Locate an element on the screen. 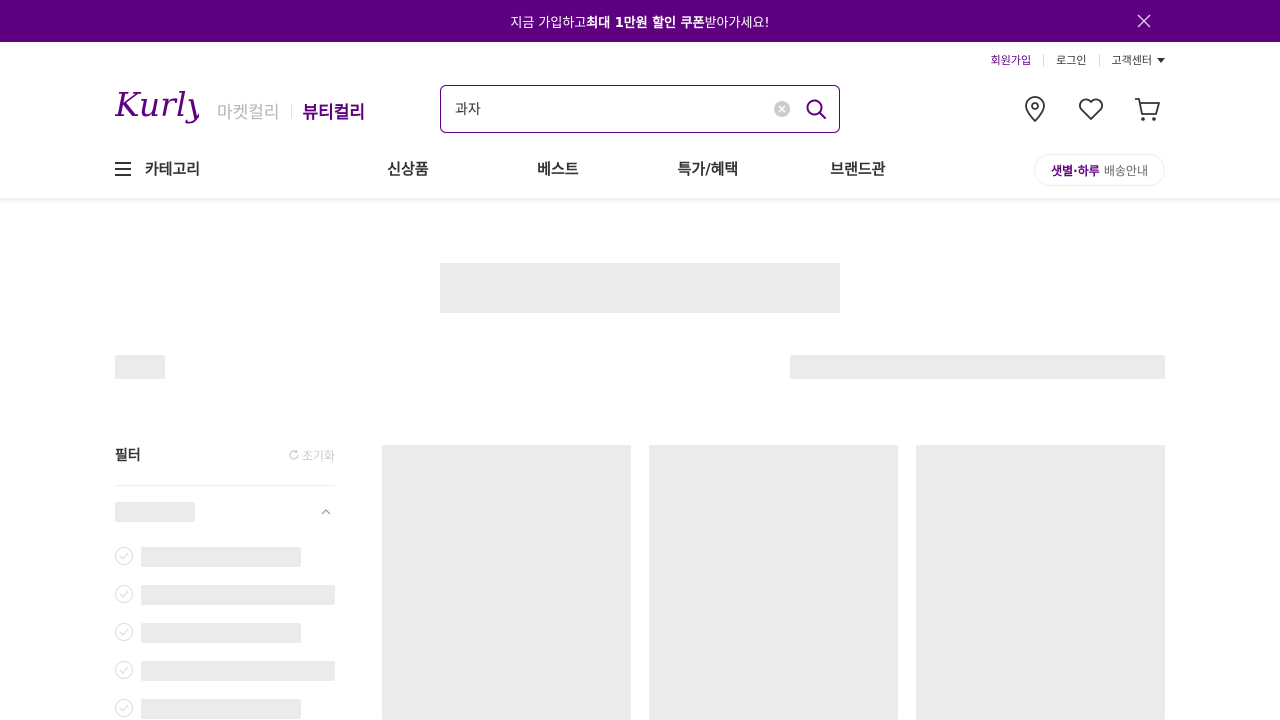 The image size is (1280, 720). tab-beauty-kurly: 뷰티컬리 is located at coordinates (334, 110).